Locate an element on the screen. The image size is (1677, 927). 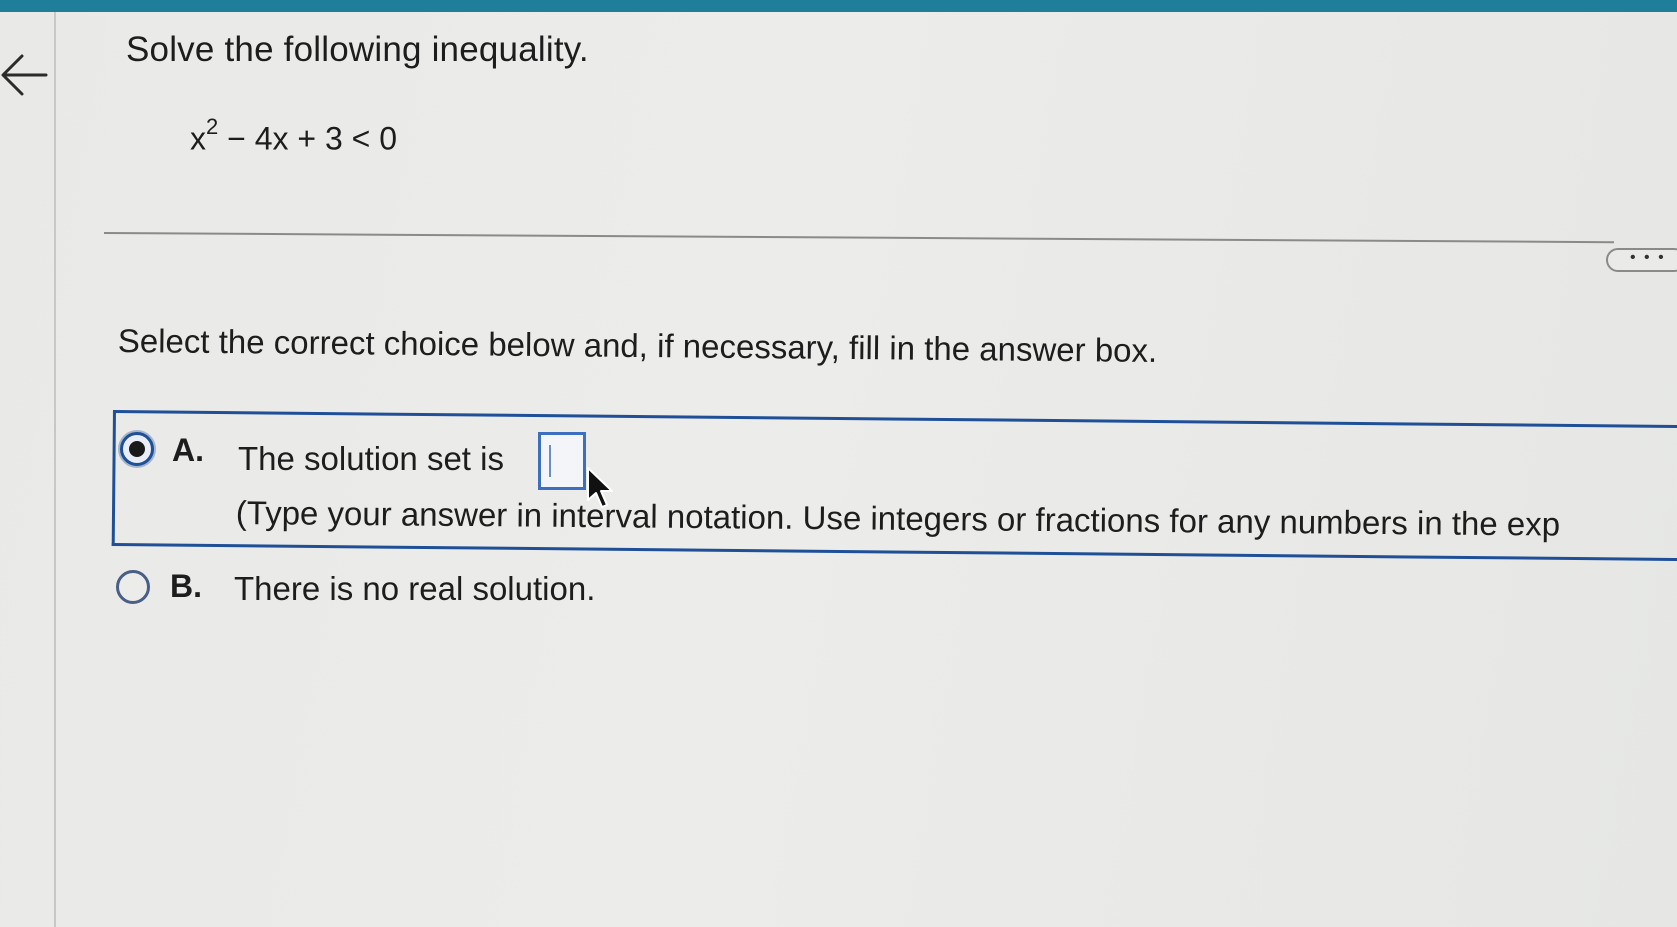
back-button is located at coordinates (26, 74).